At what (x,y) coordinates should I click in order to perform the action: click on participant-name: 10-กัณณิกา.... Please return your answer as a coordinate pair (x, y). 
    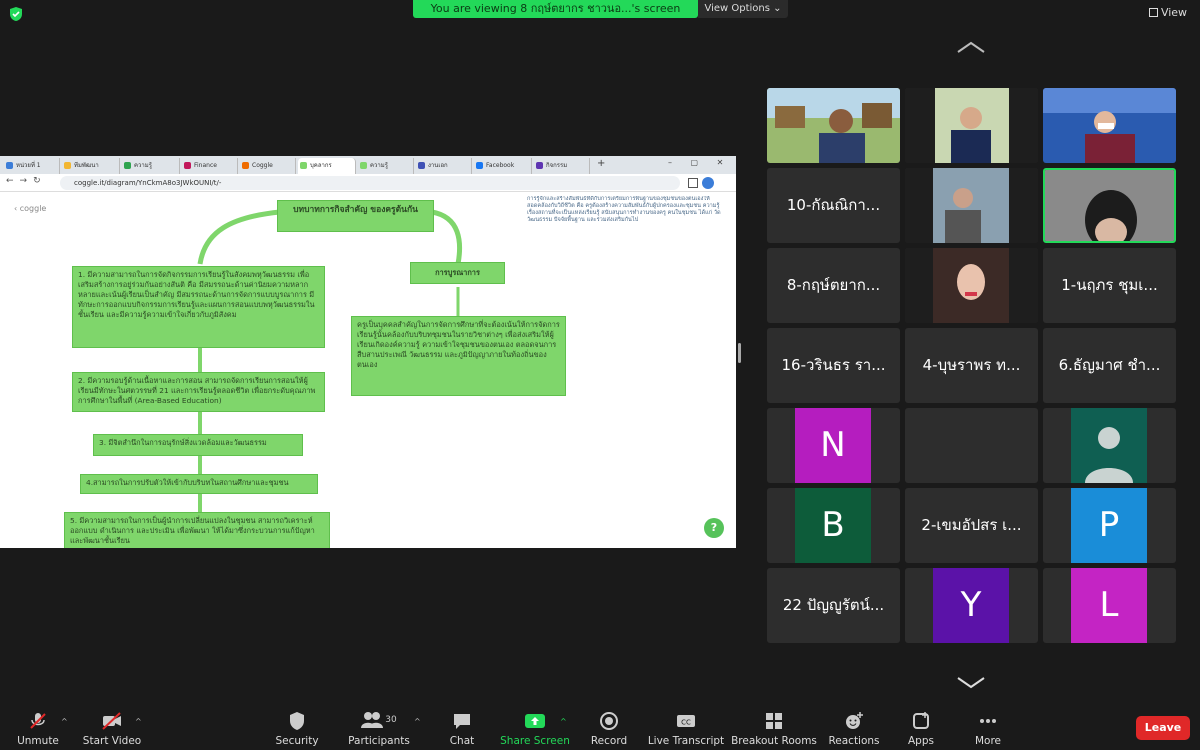
    Looking at the image, I should click on (833, 205).